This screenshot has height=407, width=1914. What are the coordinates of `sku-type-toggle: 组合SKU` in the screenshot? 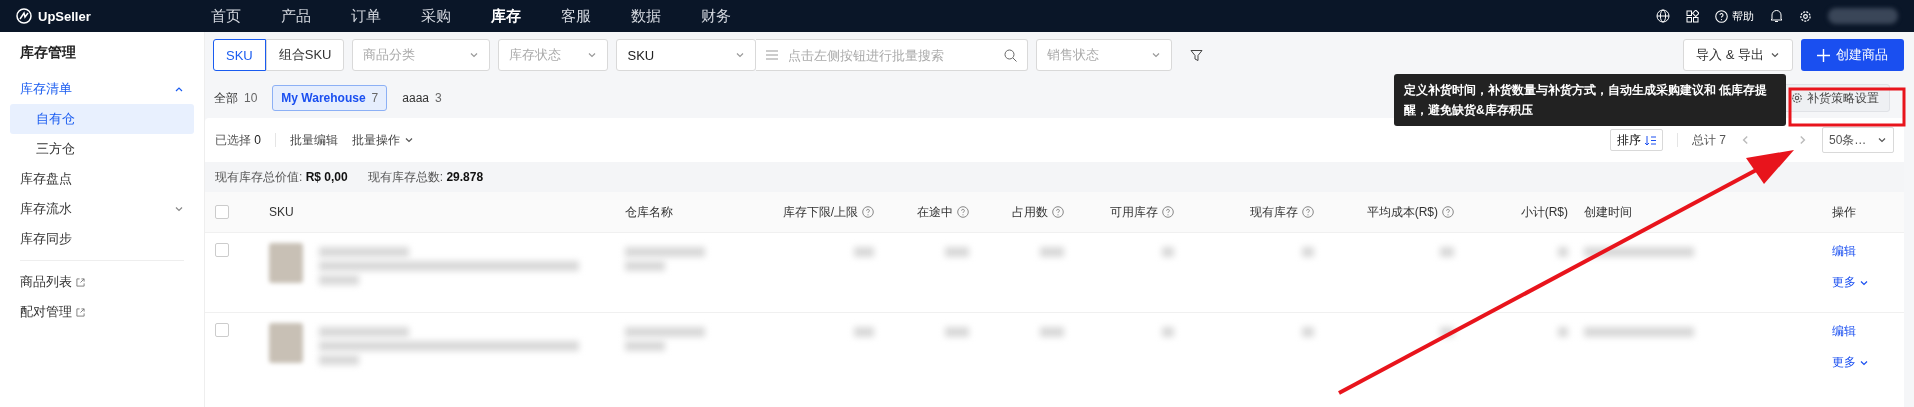 It's located at (305, 55).